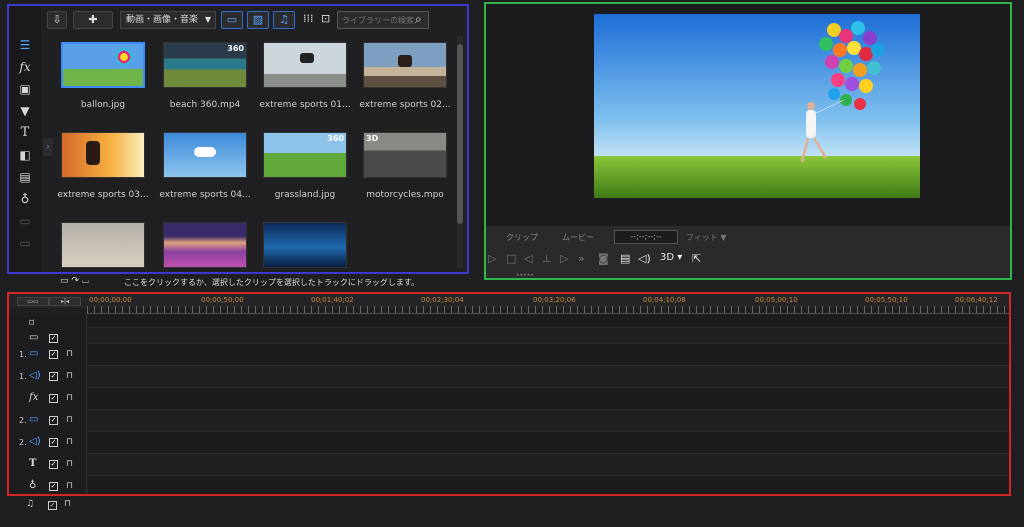 The width and height of the screenshot is (1024, 527). I want to click on subtitle-room-icon: ▭, so click(25, 221).